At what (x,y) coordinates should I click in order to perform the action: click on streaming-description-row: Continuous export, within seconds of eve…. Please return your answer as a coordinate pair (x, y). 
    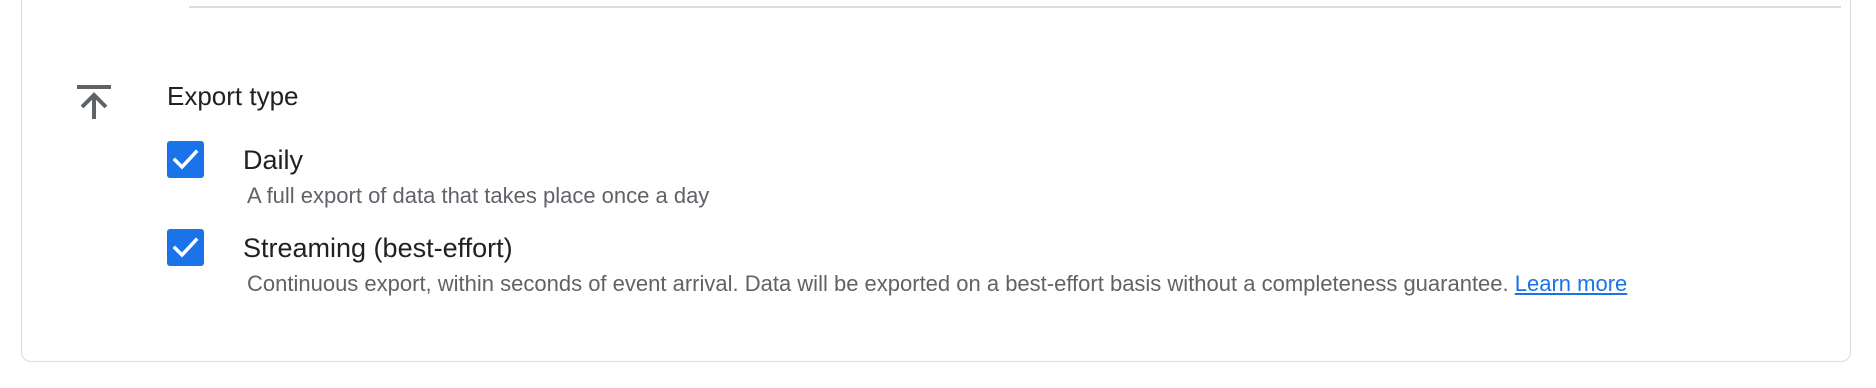
    Looking at the image, I should click on (937, 284).